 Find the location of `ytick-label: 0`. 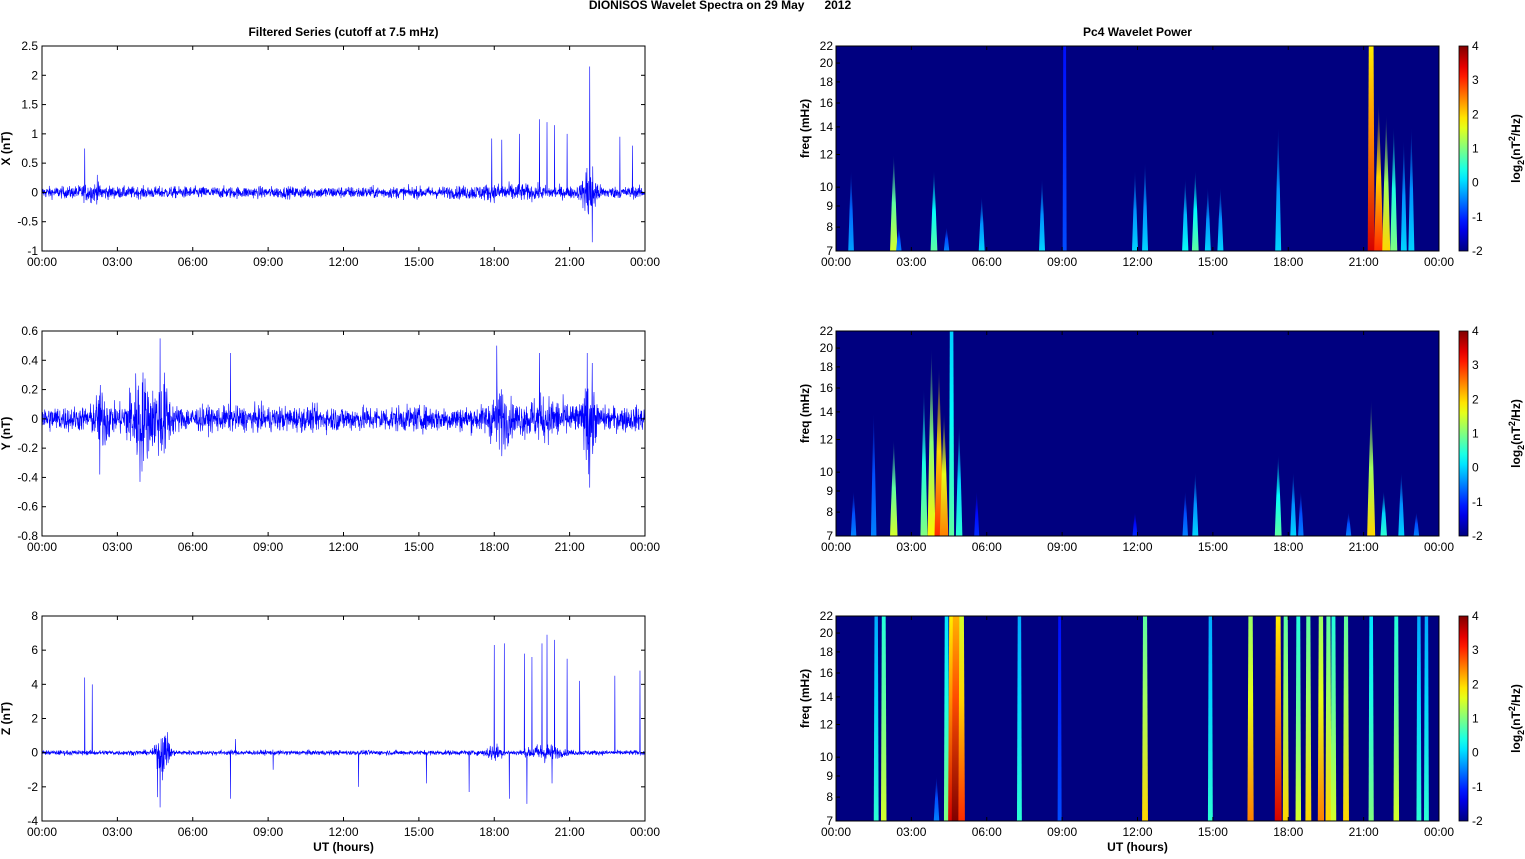

ytick-label: 0 is located at coordinates (34, 419).